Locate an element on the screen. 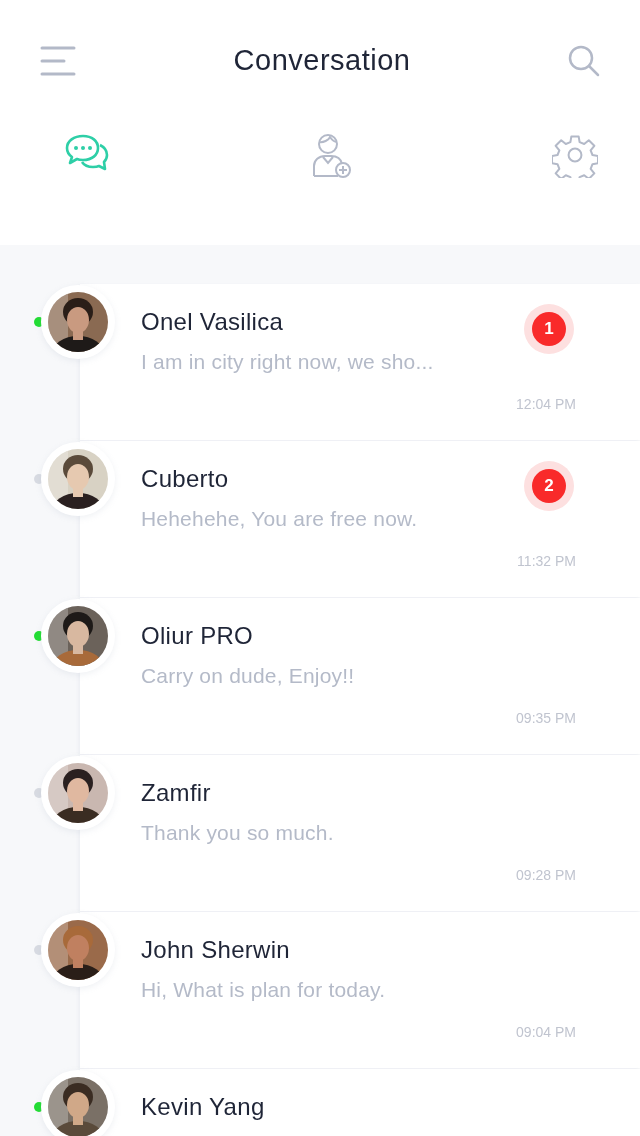 Image resolution: width=640 pixels, height=1136 pixels. contact-name: John Sherwin is located at coordinates (216, 950).